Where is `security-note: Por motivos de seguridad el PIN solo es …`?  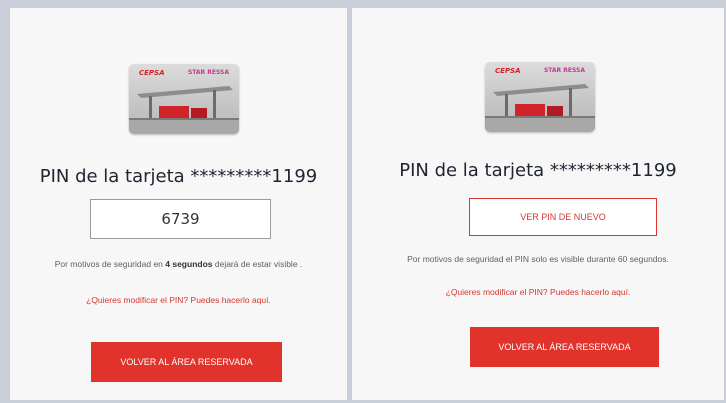 security-note: Por motivos de seguridad el PIN solo es … is located at coordinates (538, 259).